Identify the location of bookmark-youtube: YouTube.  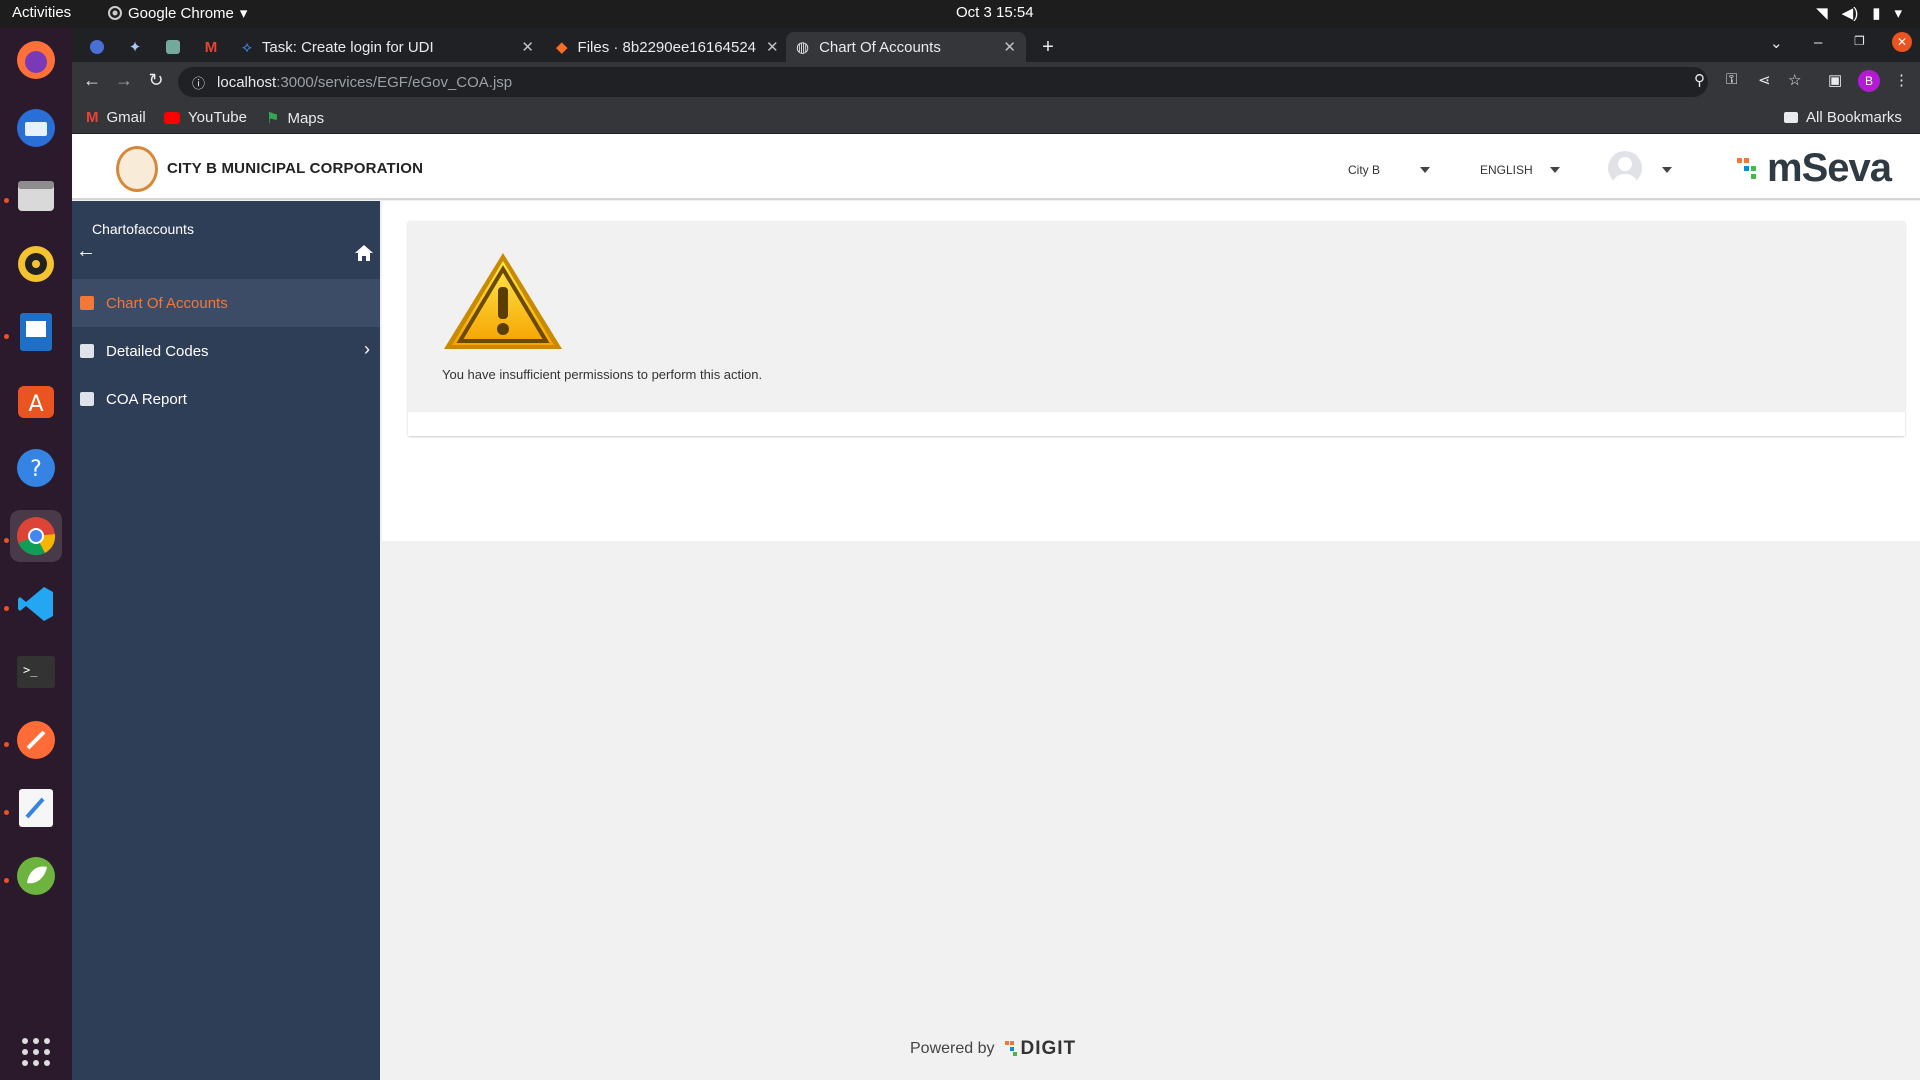
(205, 117).